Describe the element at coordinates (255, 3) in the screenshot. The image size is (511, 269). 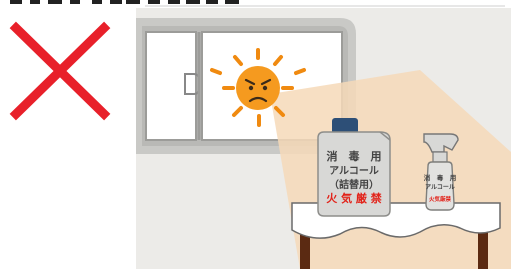
I see `top-cut-heading` at that location.